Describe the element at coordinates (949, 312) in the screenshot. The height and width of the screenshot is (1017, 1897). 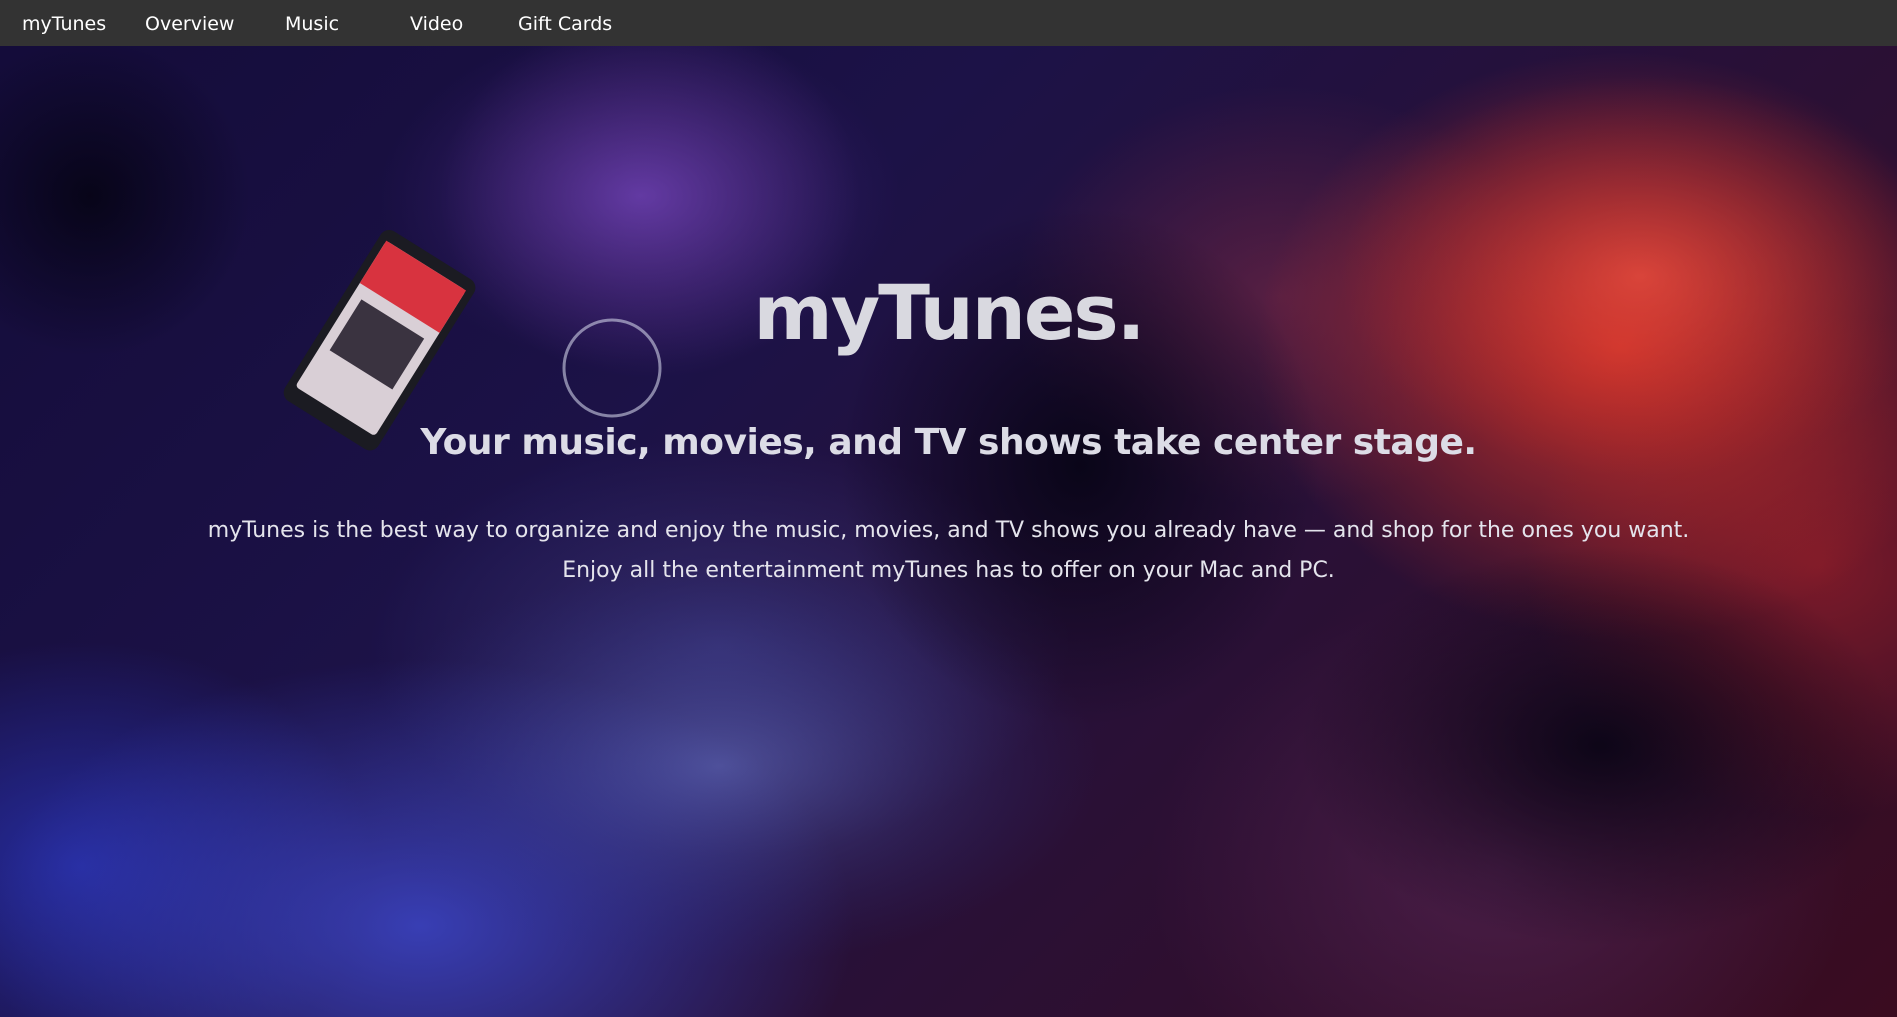
I see `hero-title: myTunes.` at that location.